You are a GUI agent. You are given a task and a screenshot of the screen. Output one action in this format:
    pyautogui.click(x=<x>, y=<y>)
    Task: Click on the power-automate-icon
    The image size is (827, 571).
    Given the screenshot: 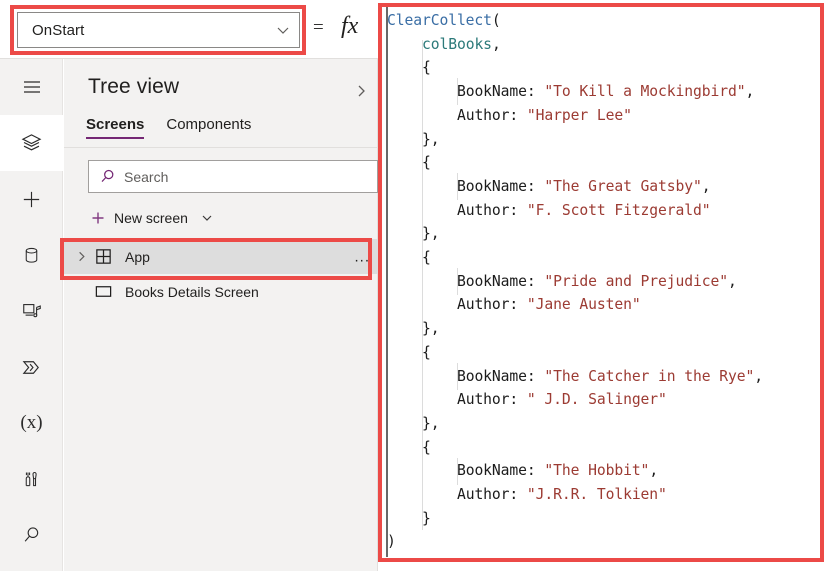 What is the action you would take?
    pyautogui.click(x=31, y=367)
    